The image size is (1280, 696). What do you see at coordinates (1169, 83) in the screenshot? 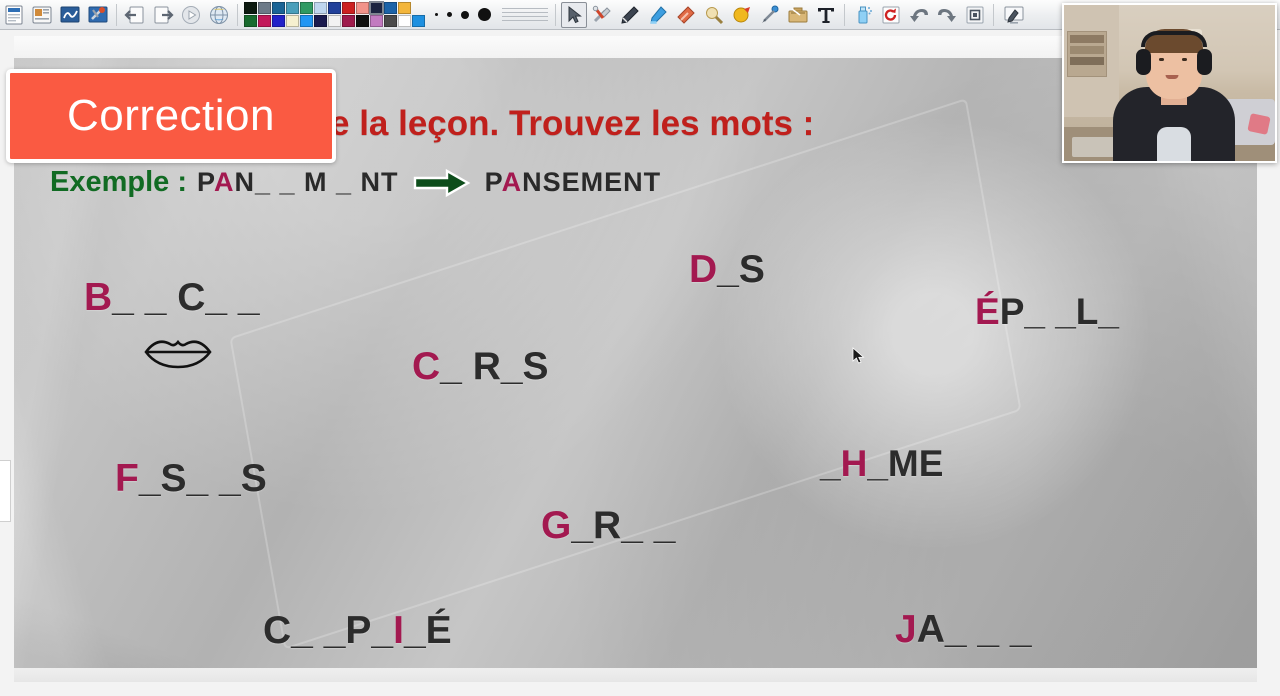
I see `webcam-overlay` at bounding box center [1169, 83].